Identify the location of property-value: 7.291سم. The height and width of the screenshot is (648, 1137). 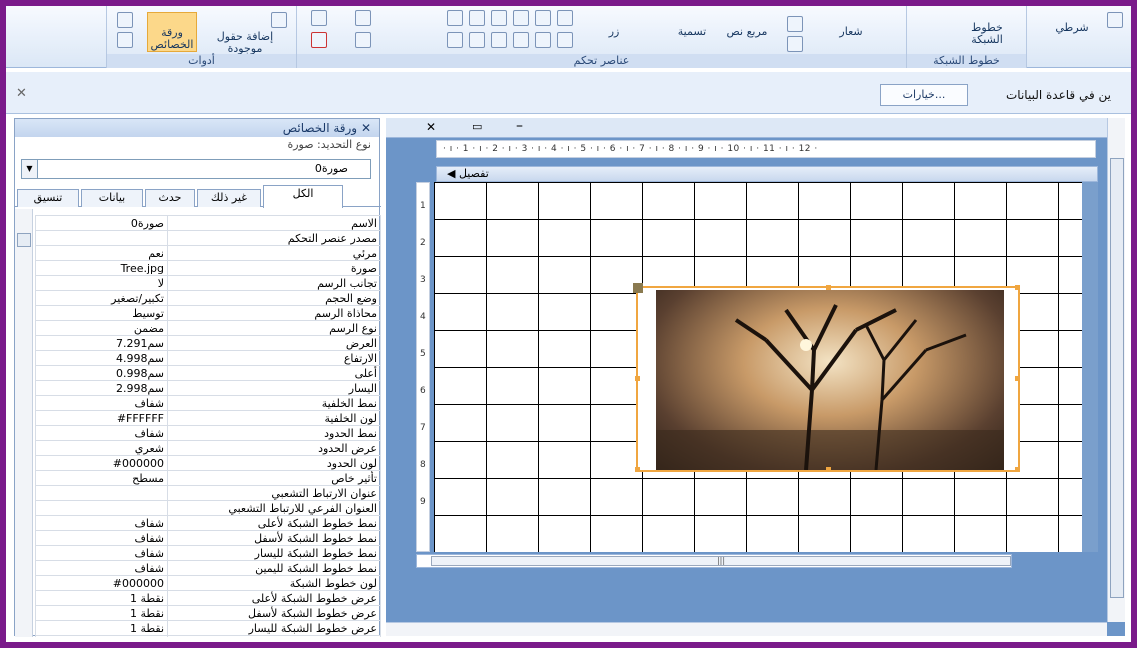
(101, 343).